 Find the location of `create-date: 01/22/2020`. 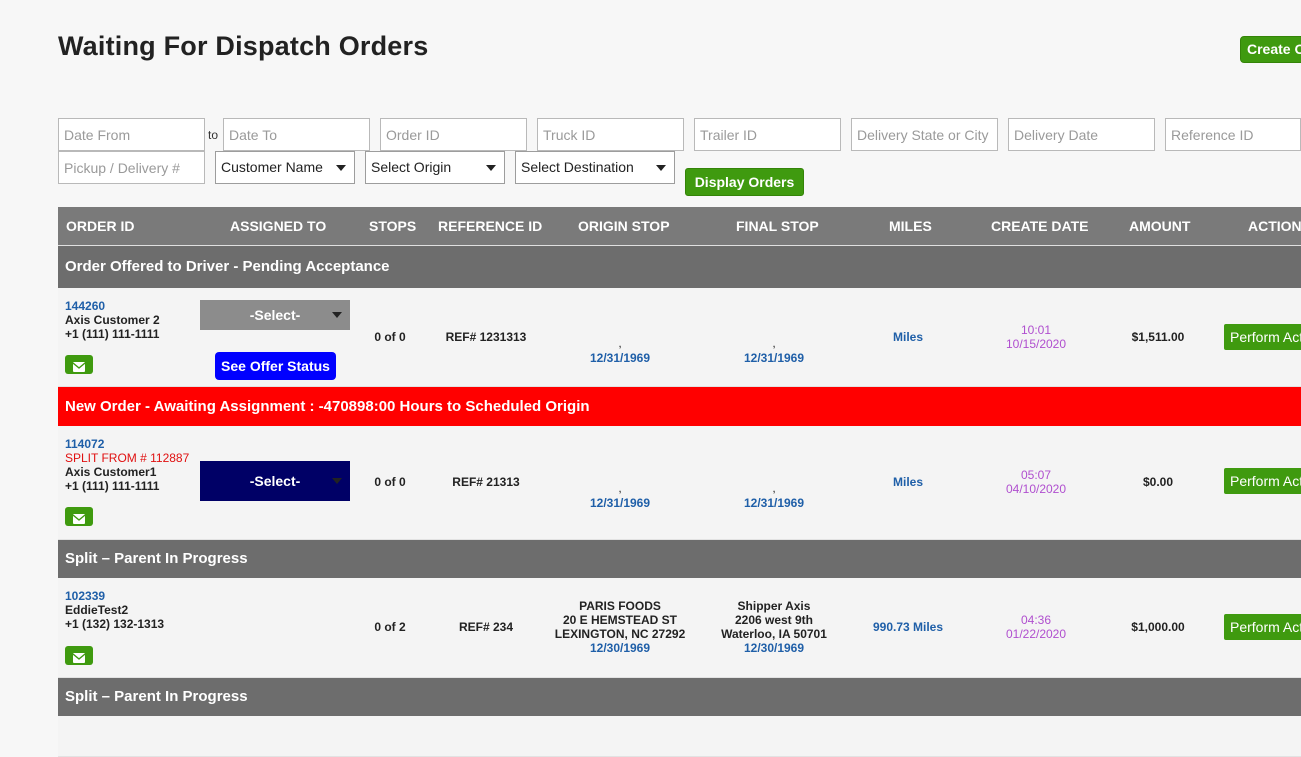

create-date: 01/22/2020 is located at coordinates (1036, 634).